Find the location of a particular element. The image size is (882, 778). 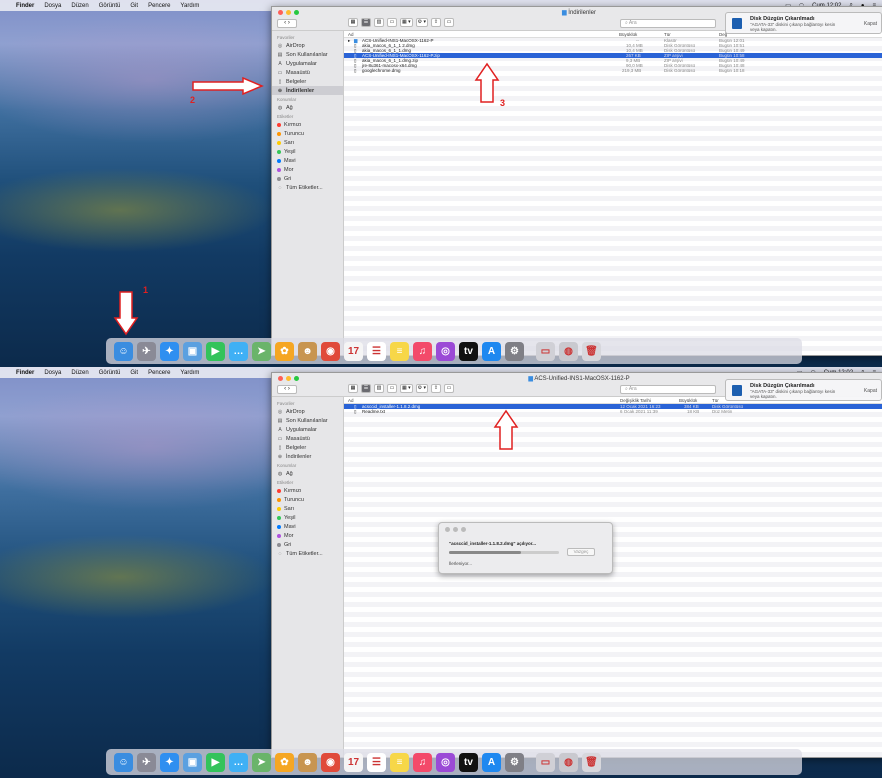

annotation-label-1: 1 is located at coordinates (146, 290).